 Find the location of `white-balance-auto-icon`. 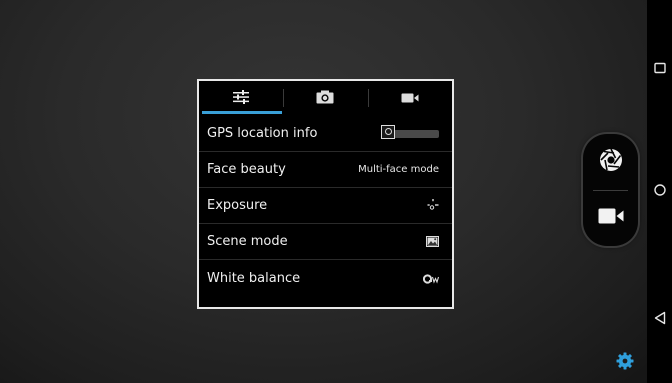

white-balance-auto-icon is located at coordinates (431, 278).